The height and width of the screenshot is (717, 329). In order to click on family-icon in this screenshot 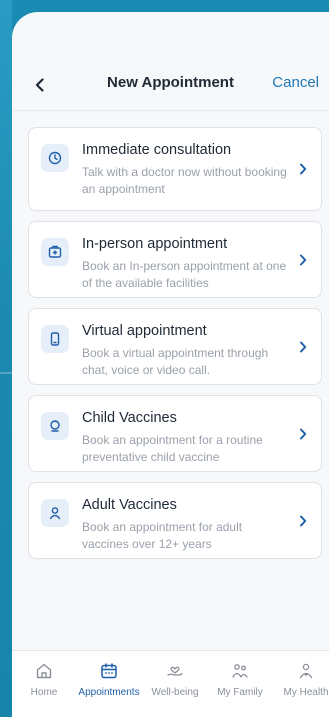, I will do `click(240, 671)`.